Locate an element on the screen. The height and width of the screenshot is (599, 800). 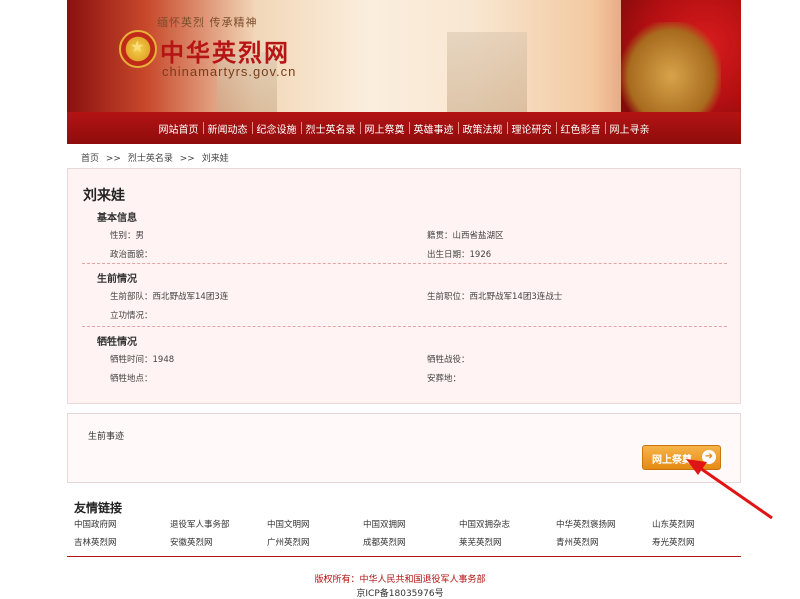
friend-link: 广州英烈网 is located at coordinates (288, 542).